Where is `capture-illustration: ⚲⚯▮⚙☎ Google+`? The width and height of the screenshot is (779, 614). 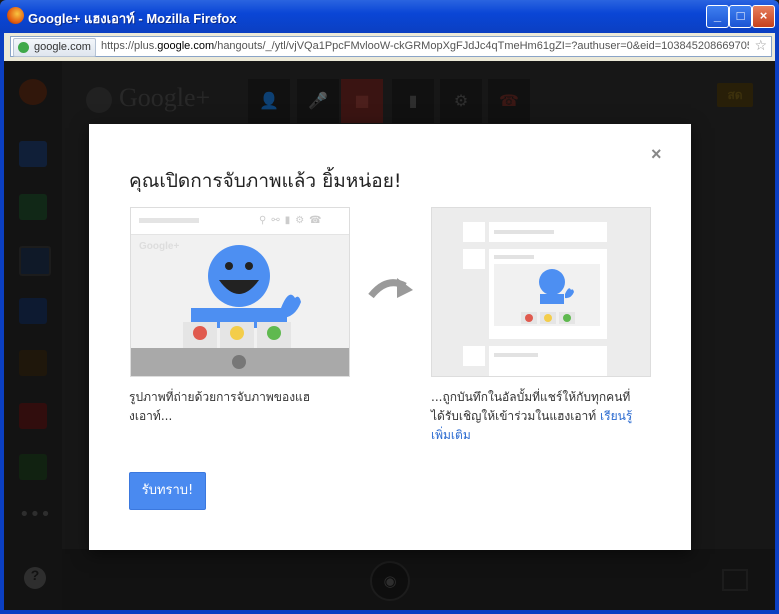 capture-illustration: ⚲⚯▮⚙☎ Google+ is located at coordinates (240, 292).